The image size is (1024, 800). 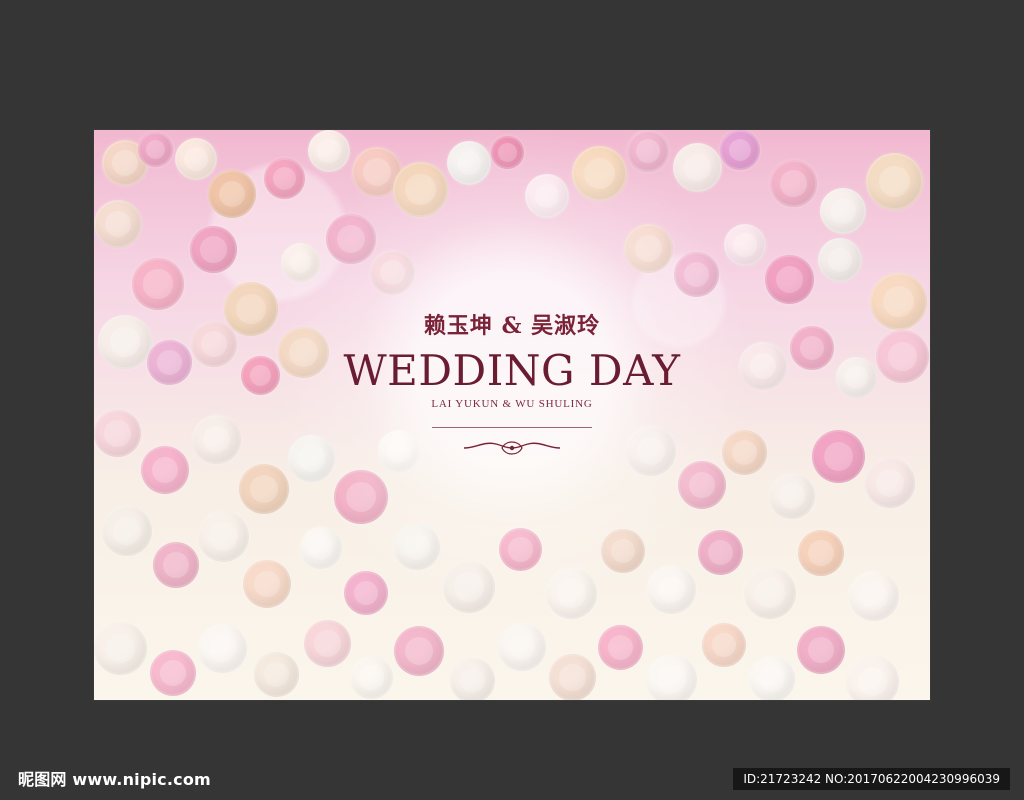 I want to click on english-names: LAI YUKUN & WU SHULING, so click(x=512, y=404).